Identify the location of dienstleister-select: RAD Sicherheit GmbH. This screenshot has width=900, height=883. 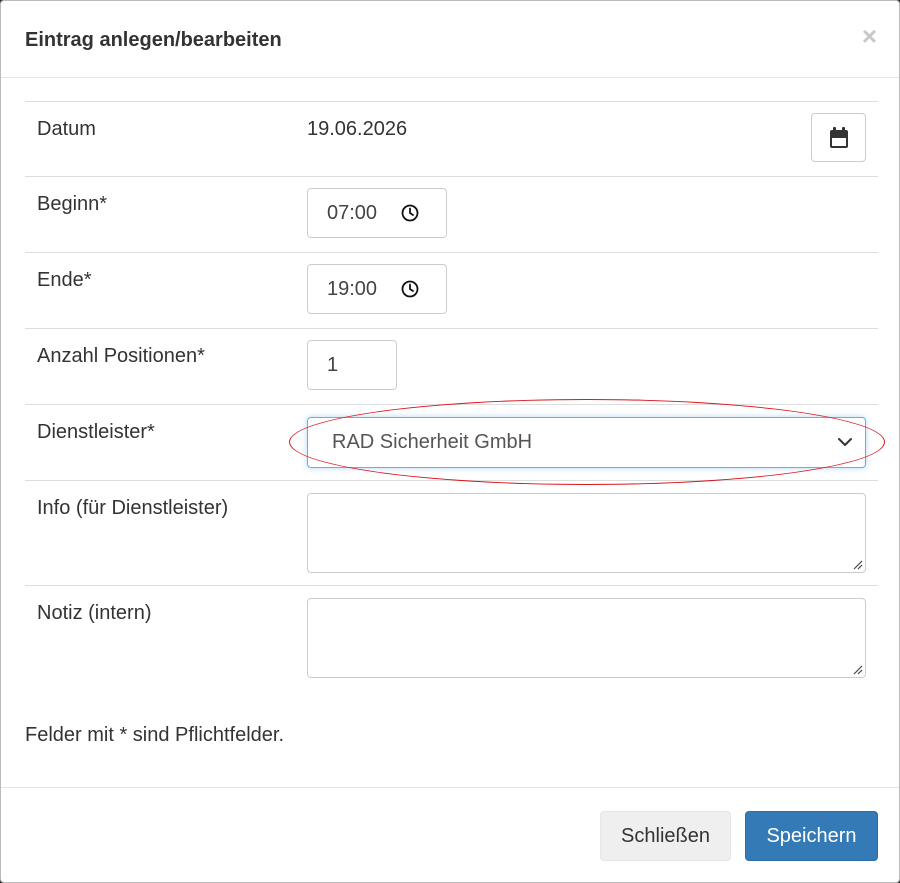
(586, 442).